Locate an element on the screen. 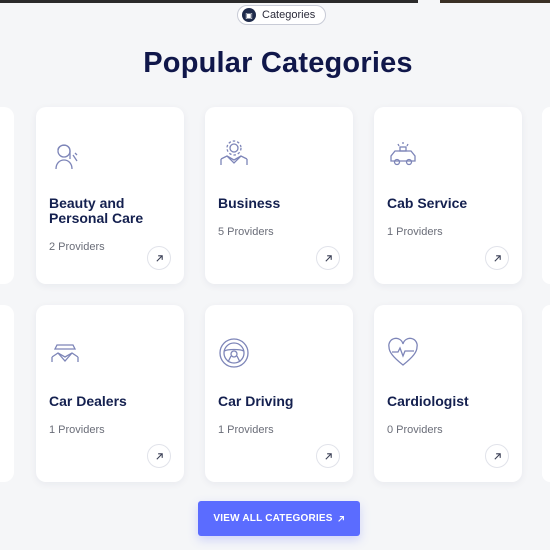  category-card-car-dealers: Car Dealers 1 Providers is located at coordinates (110, 393).